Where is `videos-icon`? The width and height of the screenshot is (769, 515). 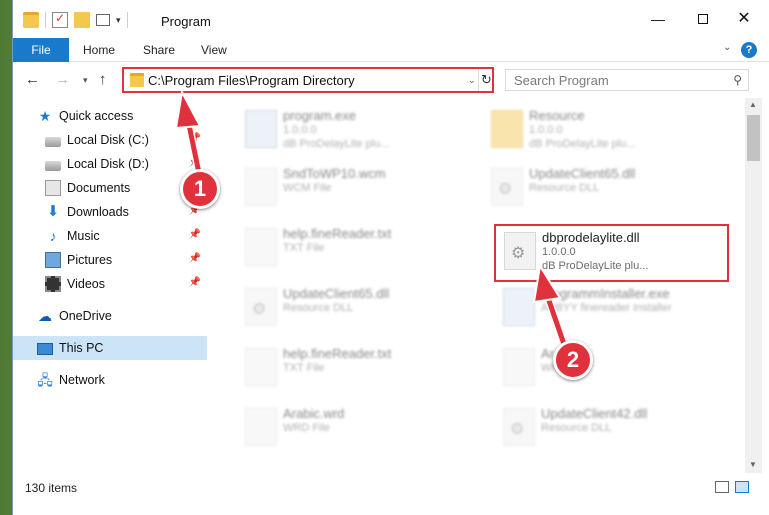 videos-icon is located at coordinates (53, 284).